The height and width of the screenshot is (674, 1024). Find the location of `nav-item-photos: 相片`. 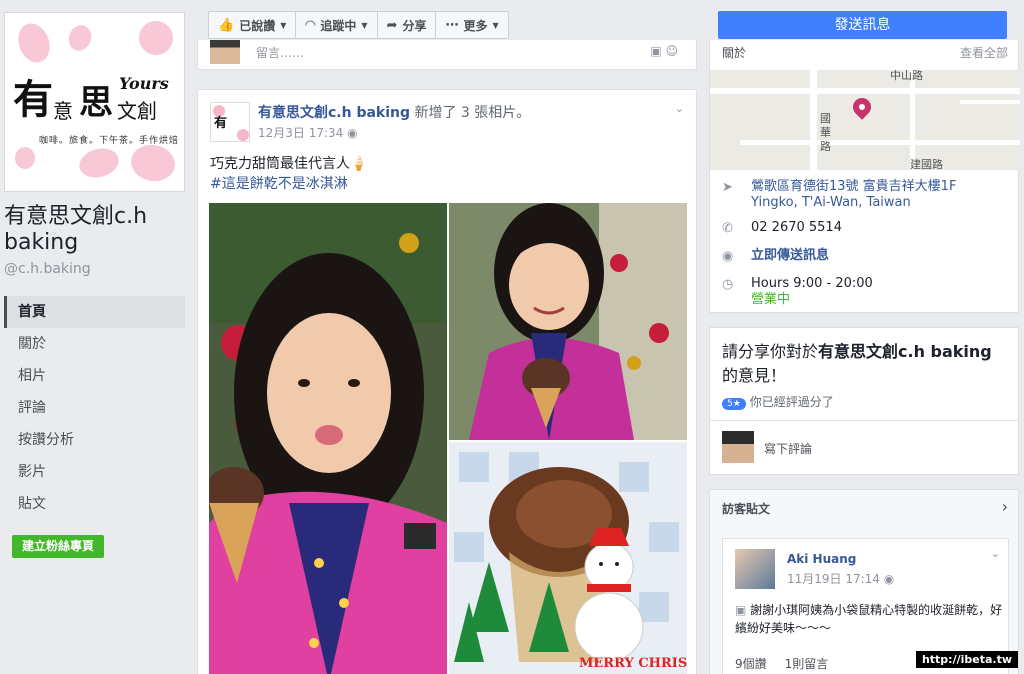

nav-item-photos: 相片 is located at coordinates (94, 376).